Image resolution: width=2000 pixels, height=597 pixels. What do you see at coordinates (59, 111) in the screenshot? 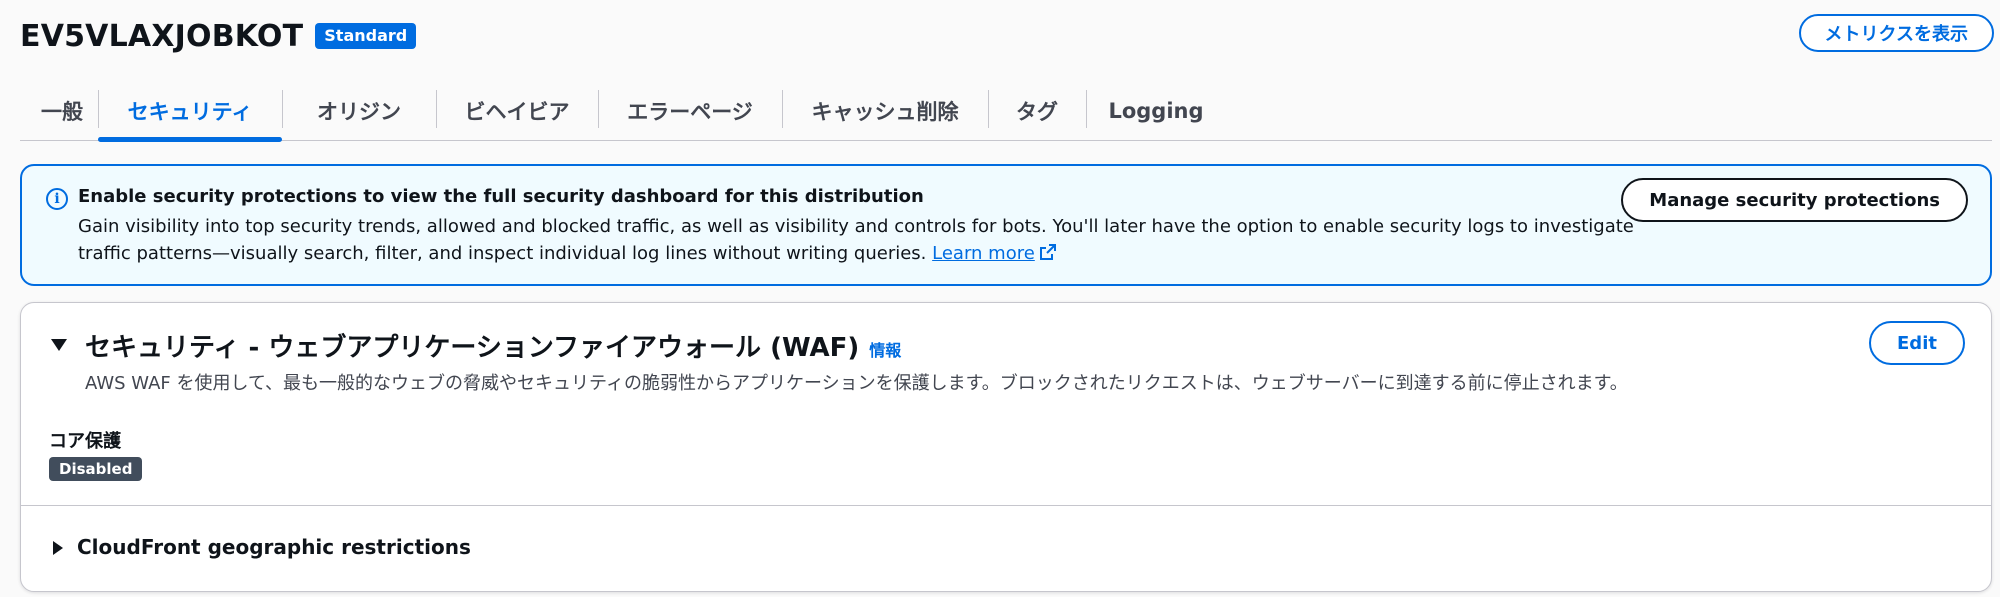
I see `tab-general: 一般` at bounding box center [59, 111].